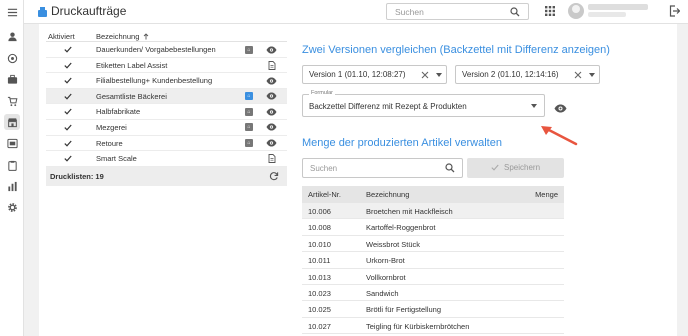 This screenshot has height=336, width=688. What do you see at coordinates (559, 136) in the screenshot?
I see `annotation-arrow` at bounding box center [559, 136].